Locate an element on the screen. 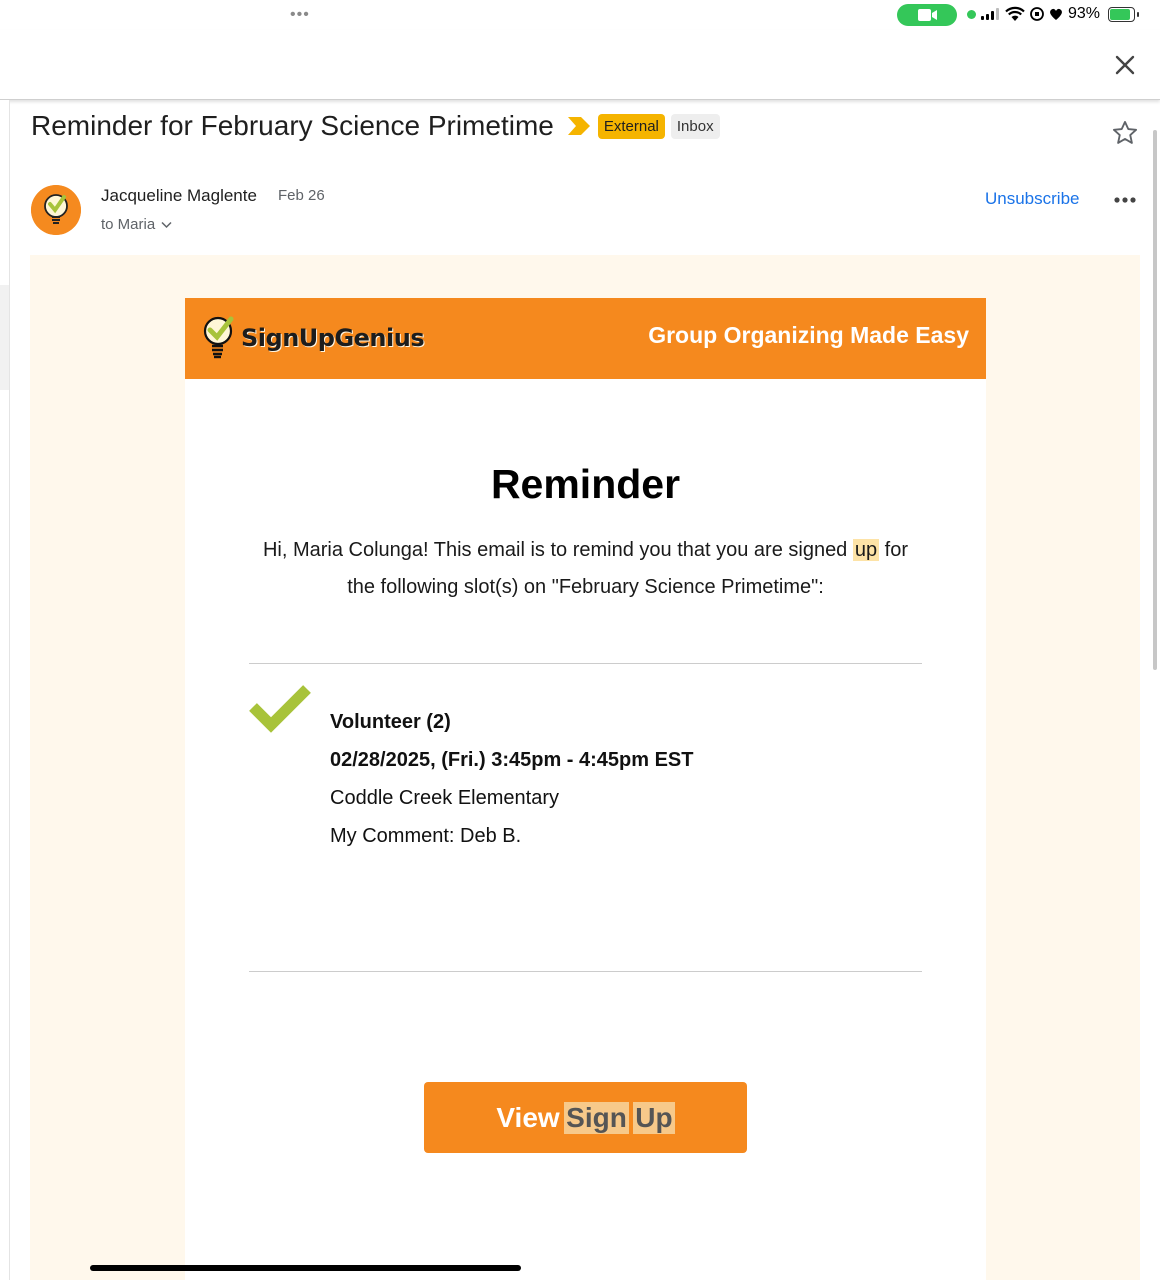 Image resolution: width=1160 pixels, height=1280 pixels. recipient-label: to Maria is located at coordinates (128, 224).